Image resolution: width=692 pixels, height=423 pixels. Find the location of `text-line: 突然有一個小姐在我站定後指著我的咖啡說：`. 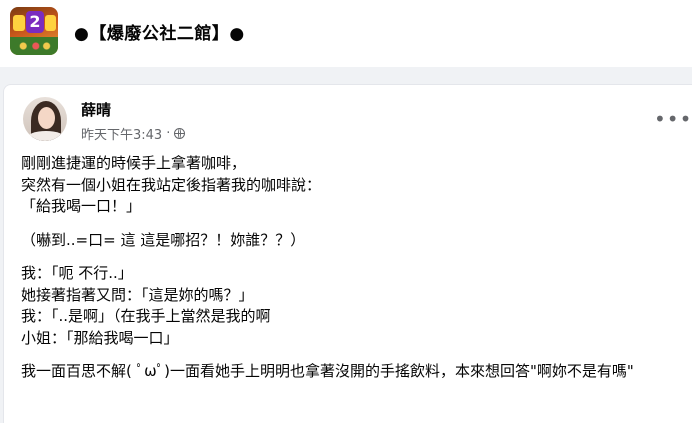

text-line: 突然有一個小姐在我站定後指著我的咖啡說： is located at coordinates (171, 184).